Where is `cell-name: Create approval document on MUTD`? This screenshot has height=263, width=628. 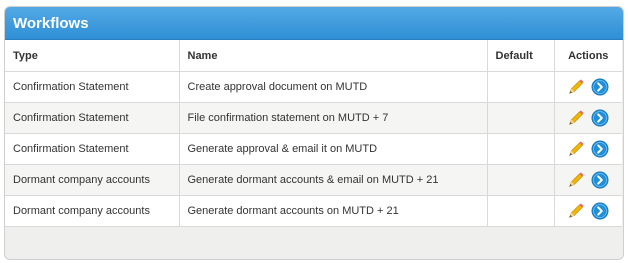
cell-name: Create approval document on MUTD is located at coordinates (333, 87).